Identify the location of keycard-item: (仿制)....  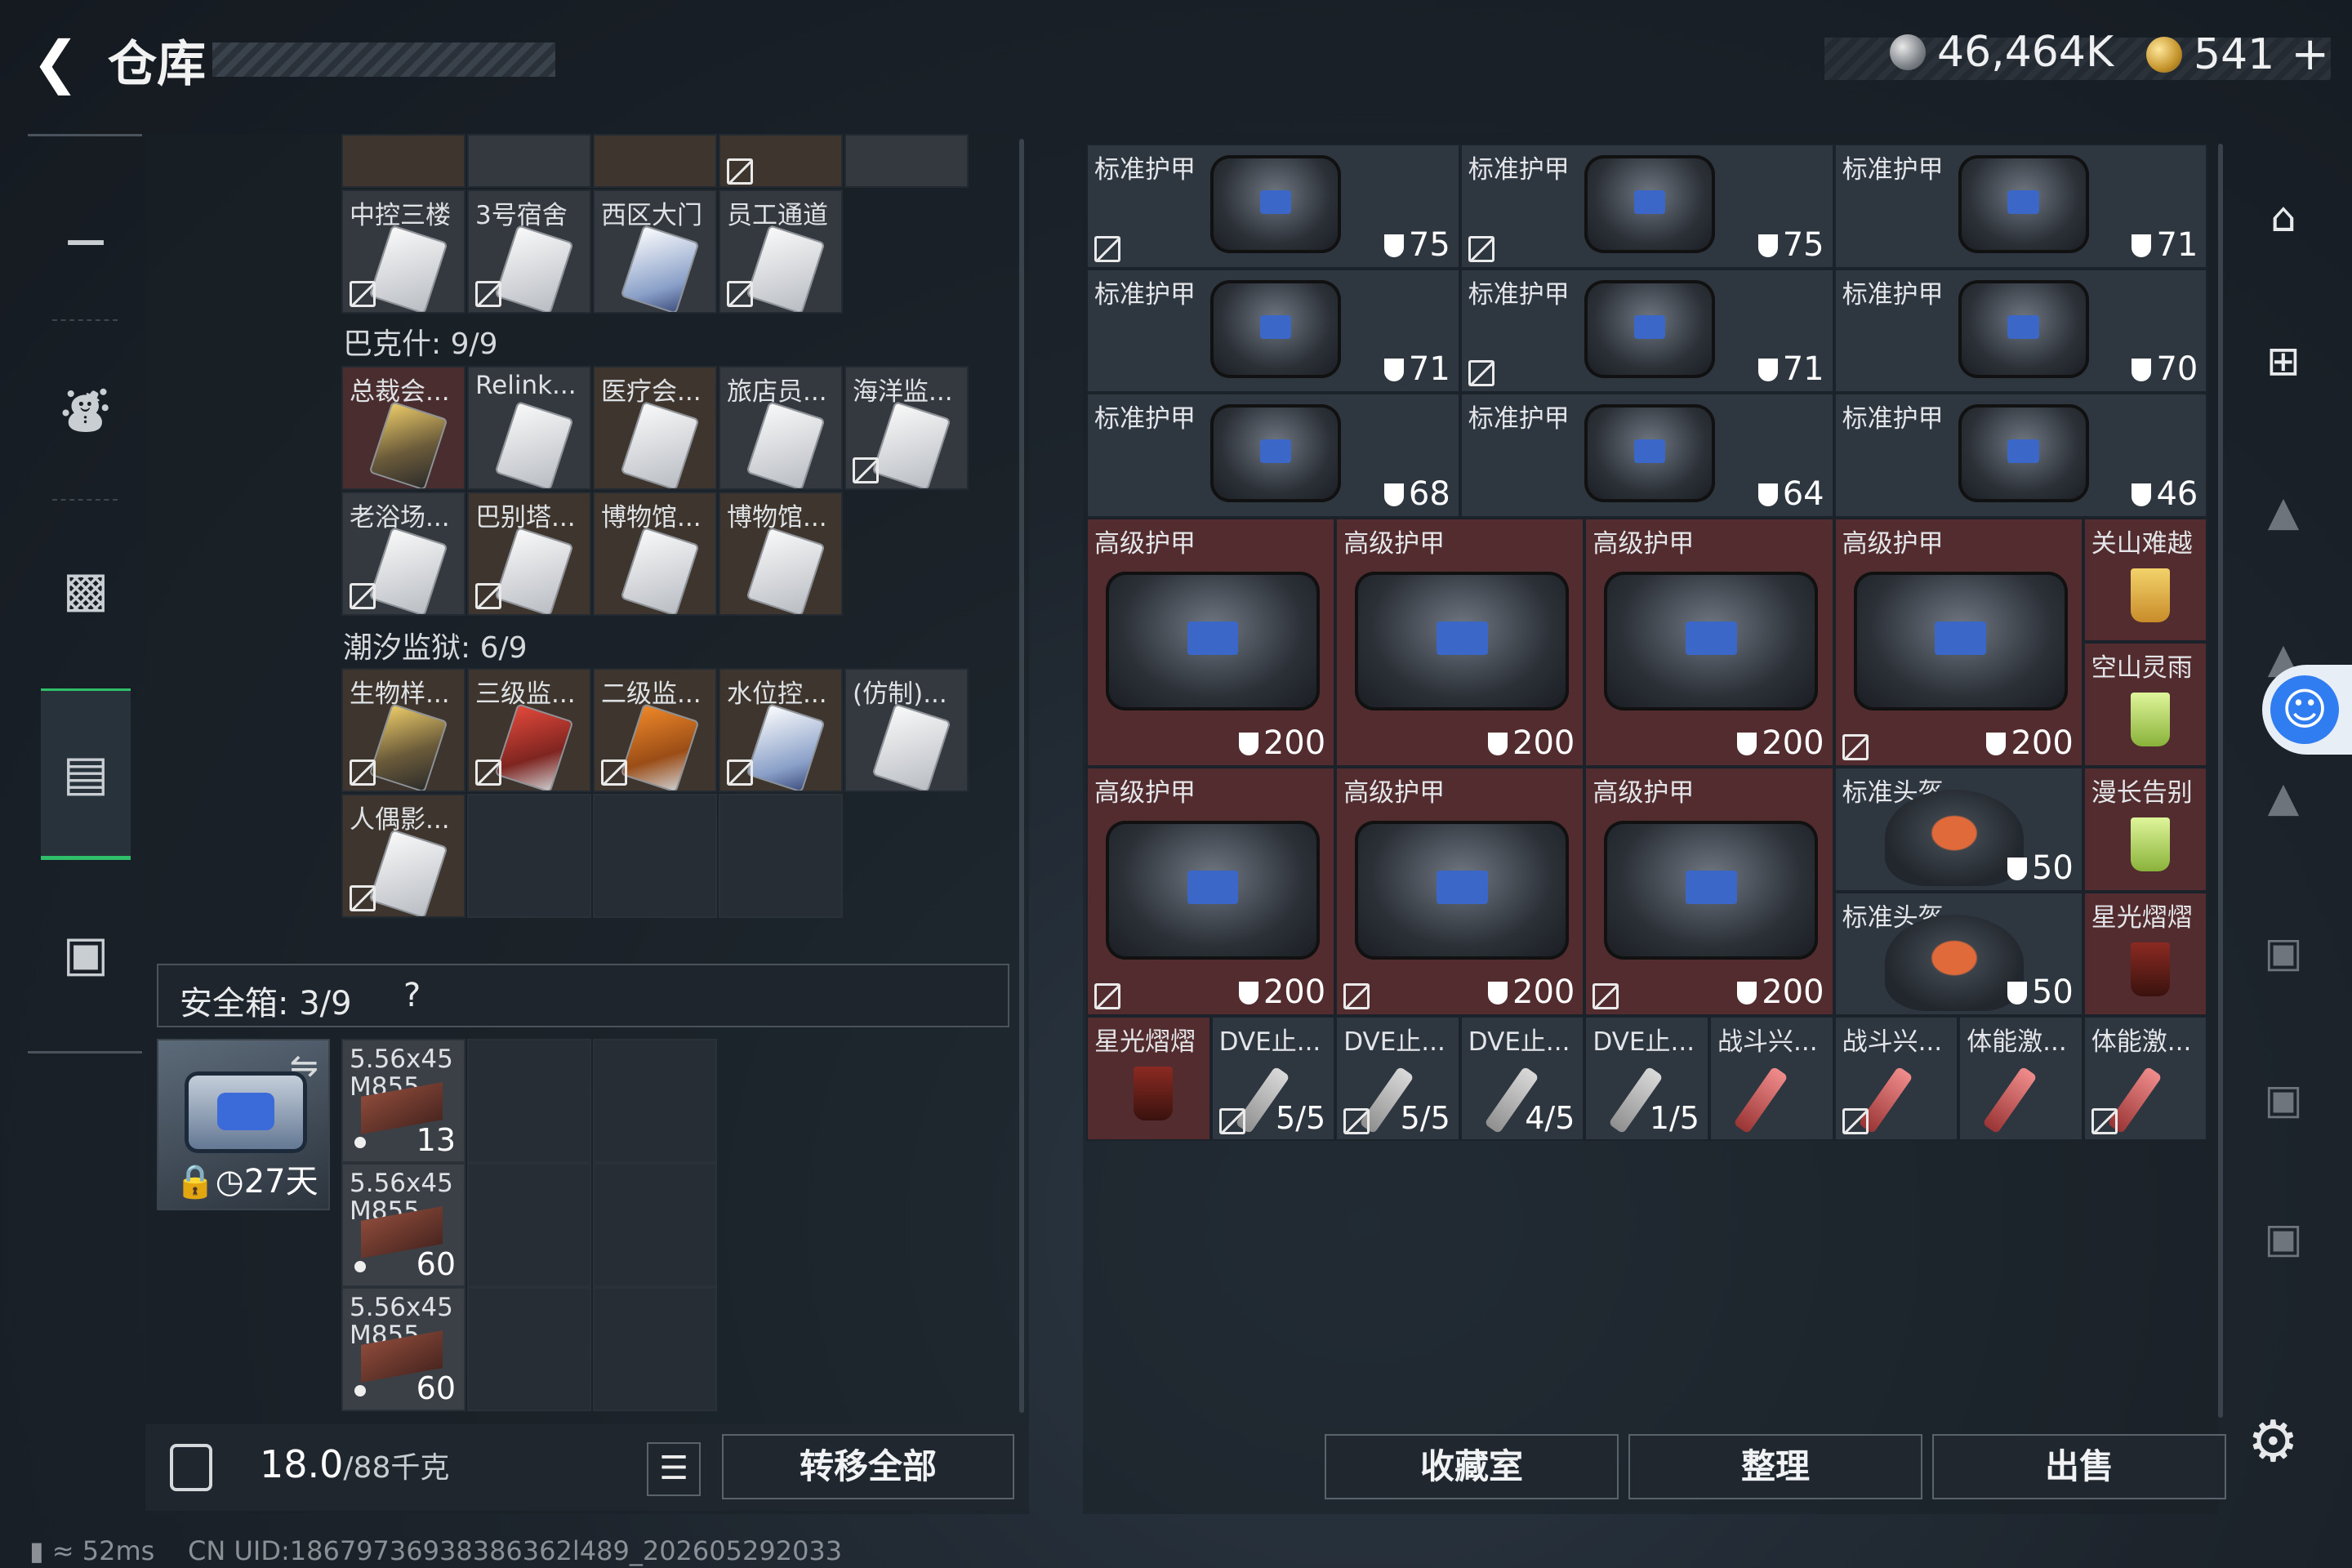
(906, 730).